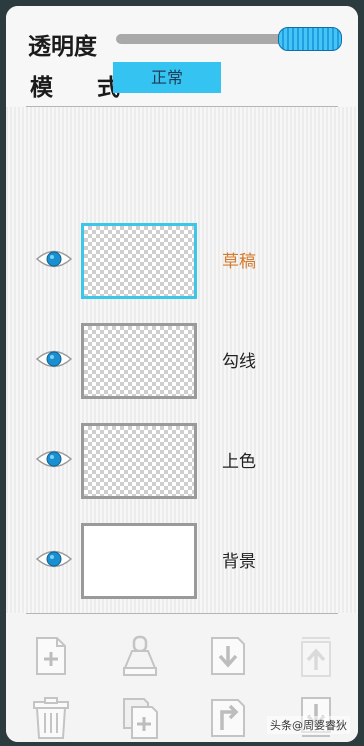  I want to click on blend-mode-select: 正常, so click(167, 77).